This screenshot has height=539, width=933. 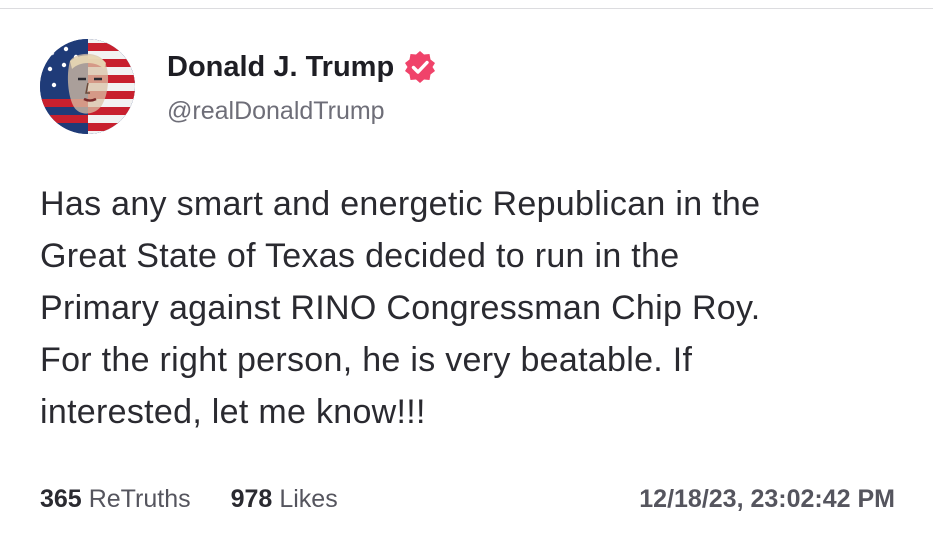 I want to click on retruths-label: ReTruths, so click(x=139, y=498).